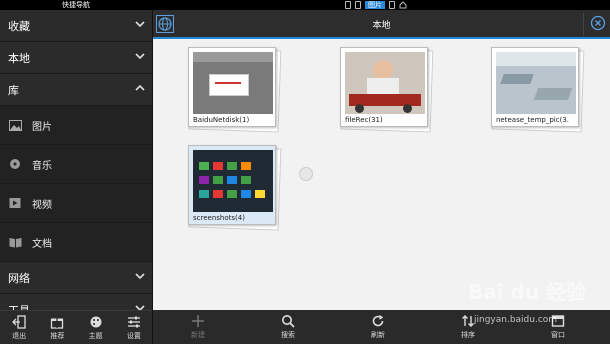  Describe the element at coordinates (19, 278) in the screenshot. I see `section-label: 网络` at that location.